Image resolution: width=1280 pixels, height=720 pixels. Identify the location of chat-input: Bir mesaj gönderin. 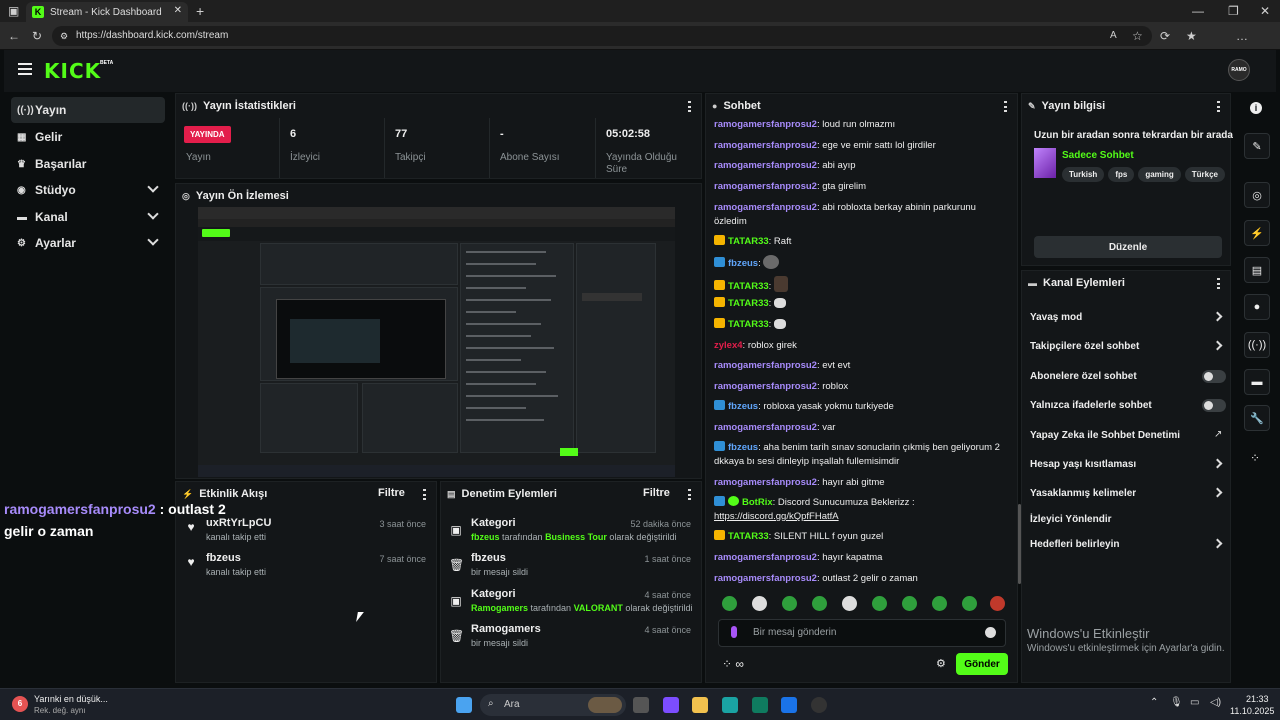
(862, 633).